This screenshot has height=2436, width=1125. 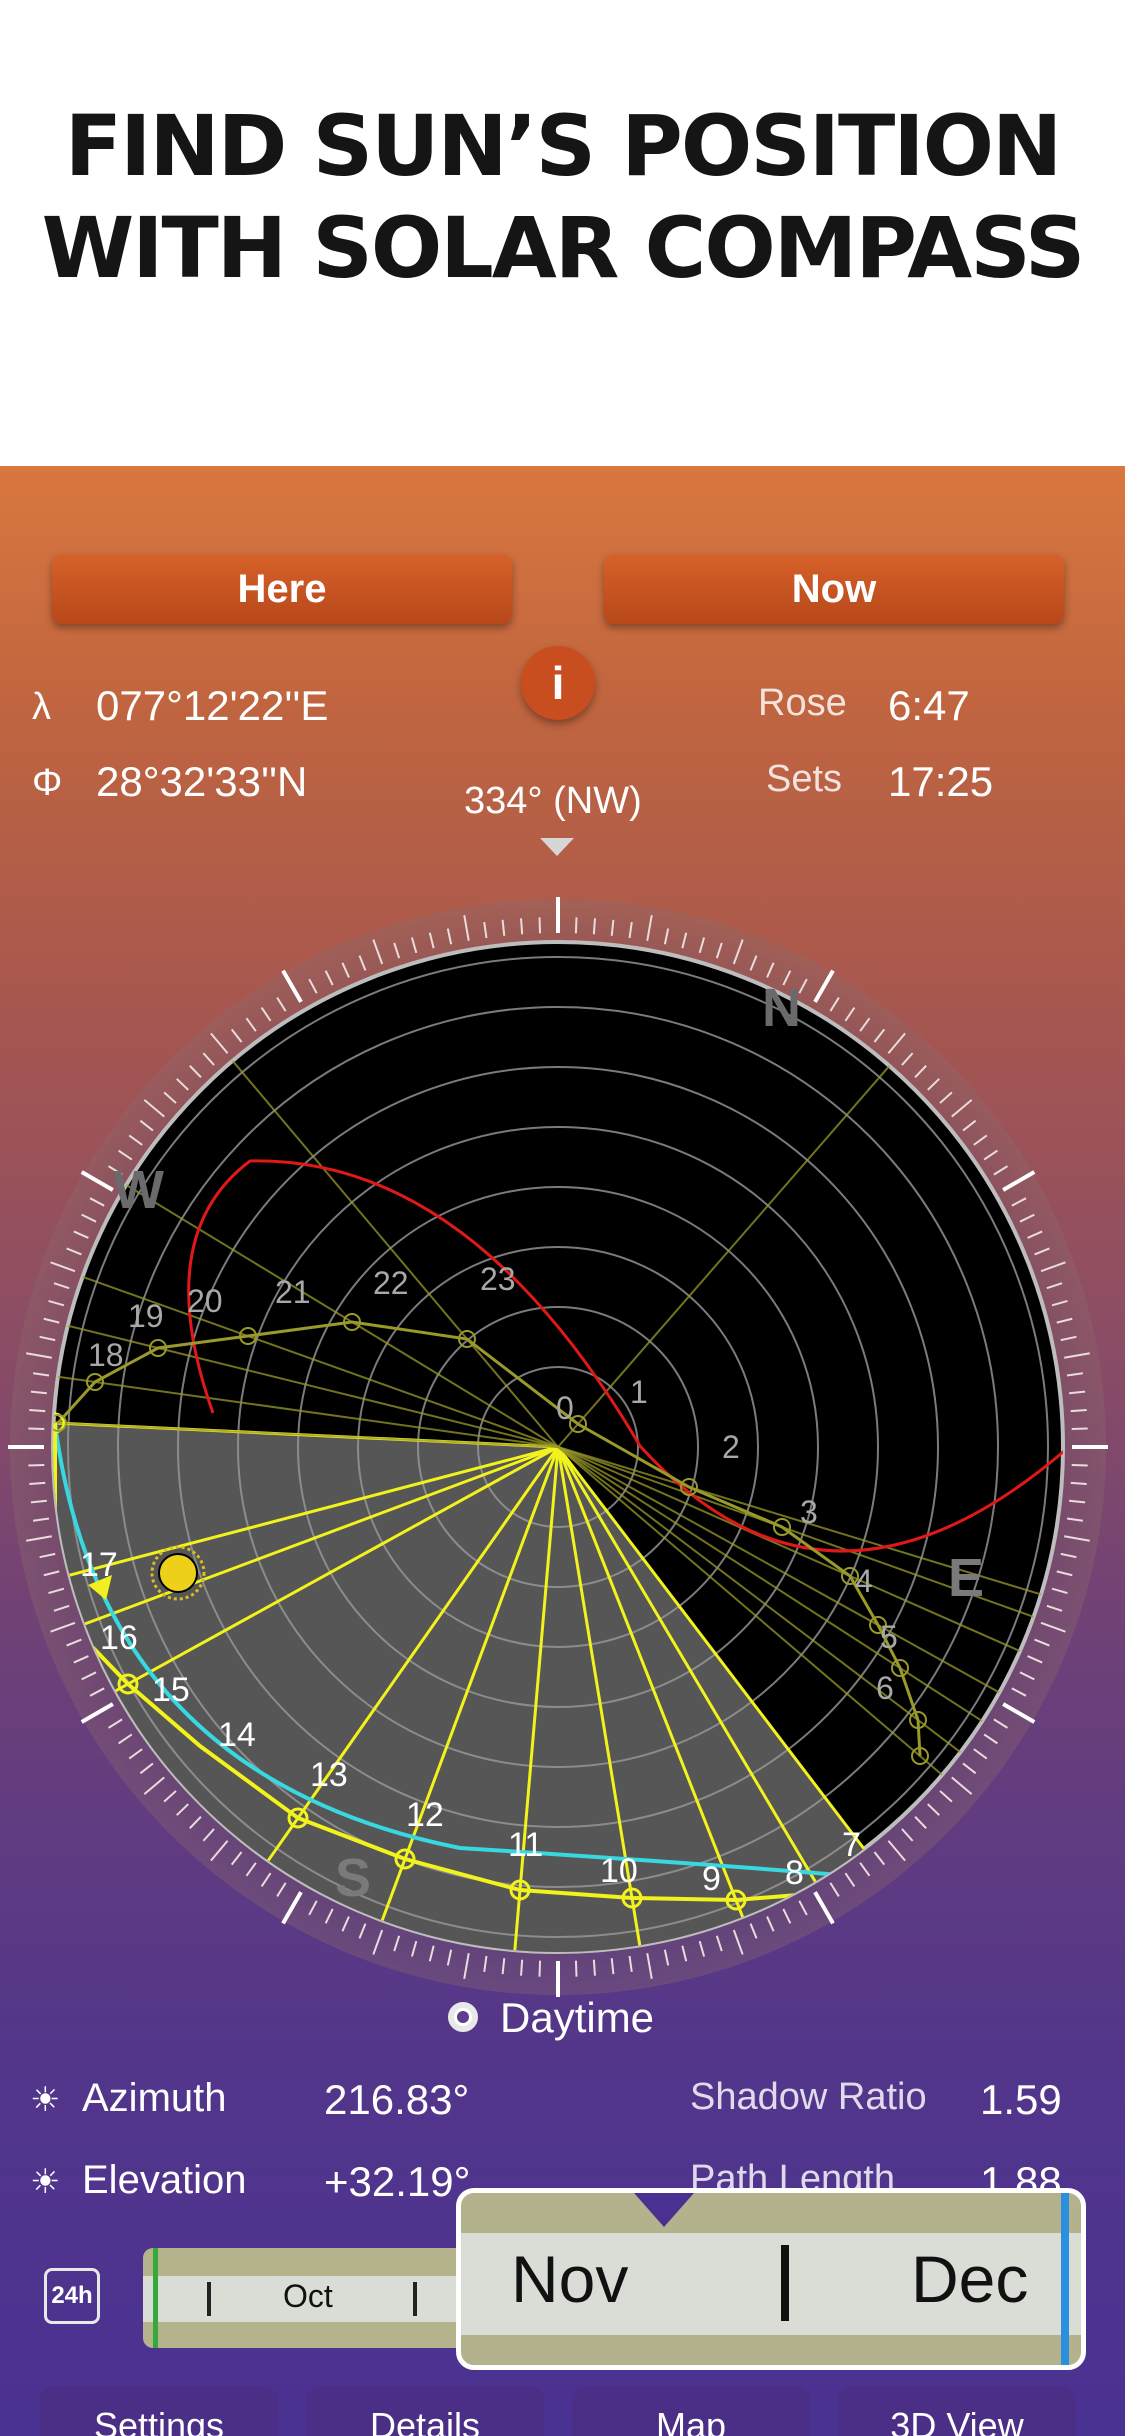 What do you see at coordinates (691, 2411) in the screenshot?
I see `tab-map: Map` at bounding box center [691, 2411].